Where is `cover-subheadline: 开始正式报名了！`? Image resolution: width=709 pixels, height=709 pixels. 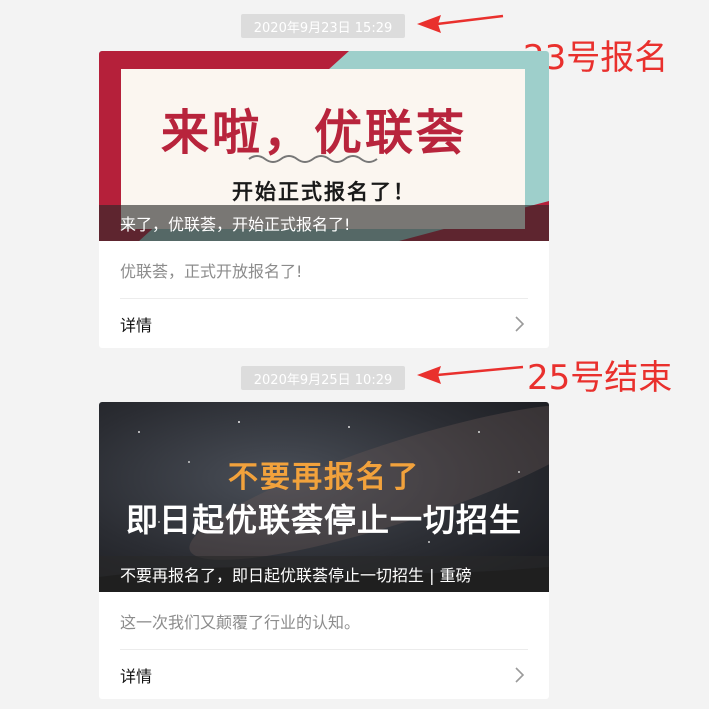 cover-subheadline: 开始正式报名了！ is located at coordinates (324, 192).